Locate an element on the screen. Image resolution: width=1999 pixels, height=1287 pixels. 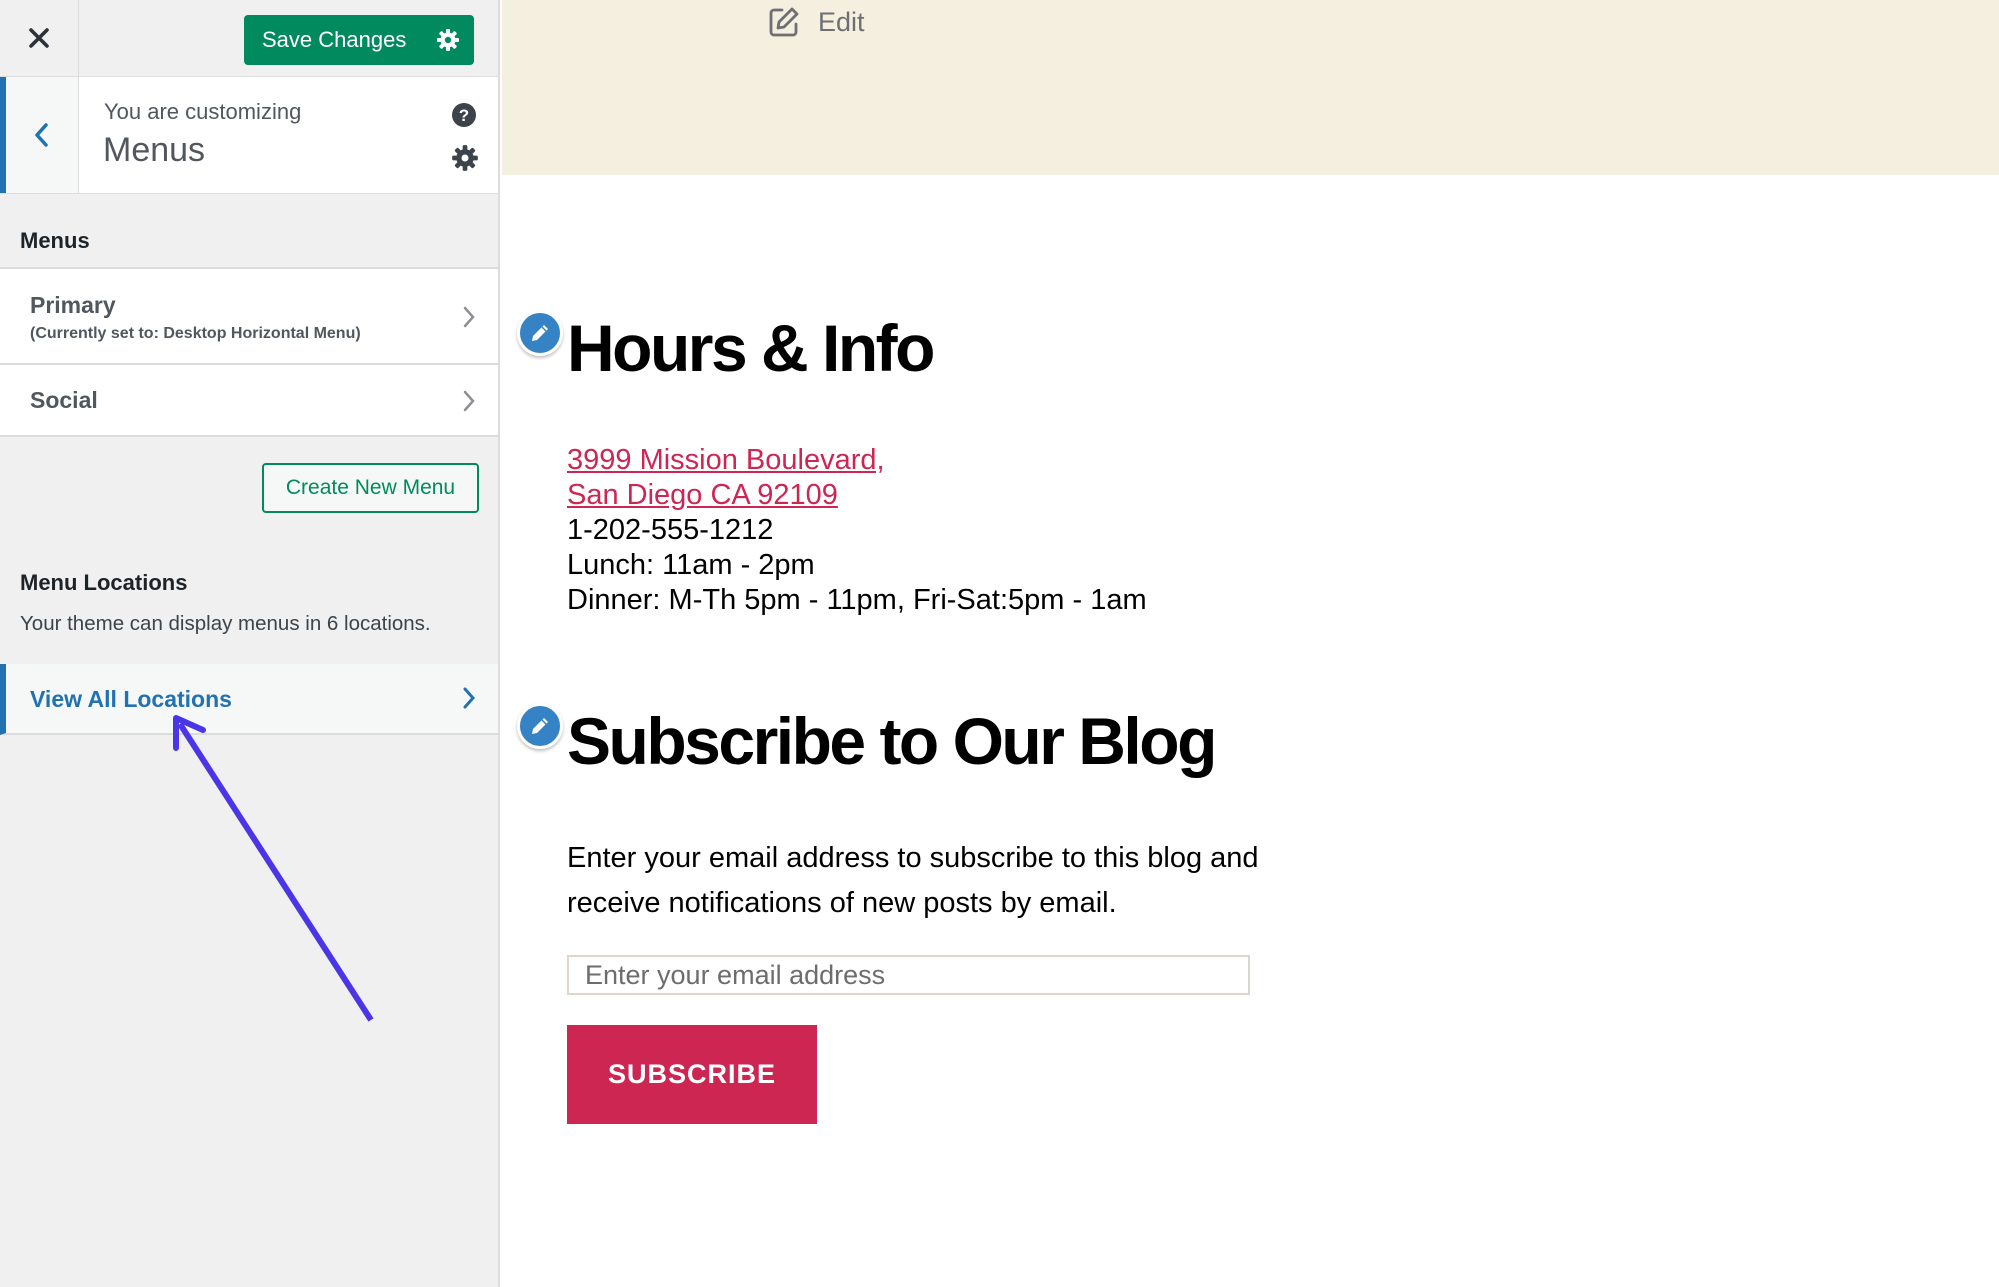
customizing-title: Menus is located at coordinates (154, 150).